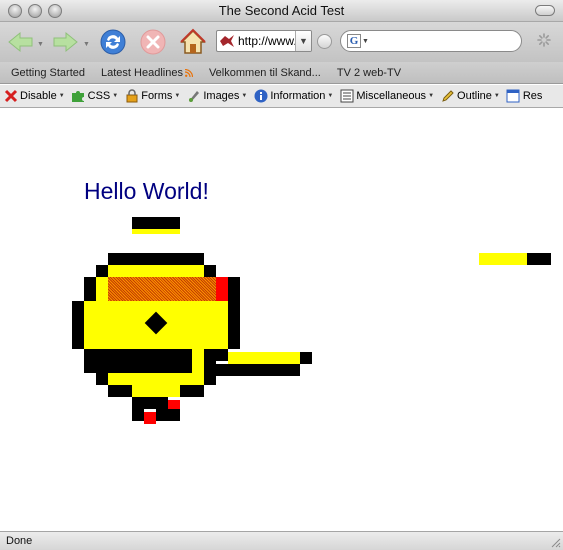 Image resolution: width=563 pixels, height=550 pixels. Describe the element at coordinates (10, 96) in the screenshot. I see `red-x-icon` at that location.